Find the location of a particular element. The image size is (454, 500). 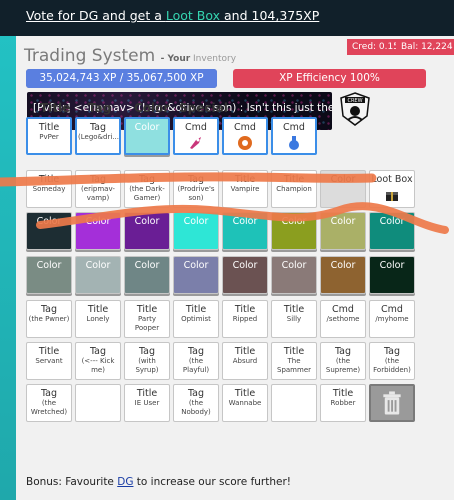

titles-row2-tag-tile: Tag (the Forbidden) is located at coordinates (392, 361).